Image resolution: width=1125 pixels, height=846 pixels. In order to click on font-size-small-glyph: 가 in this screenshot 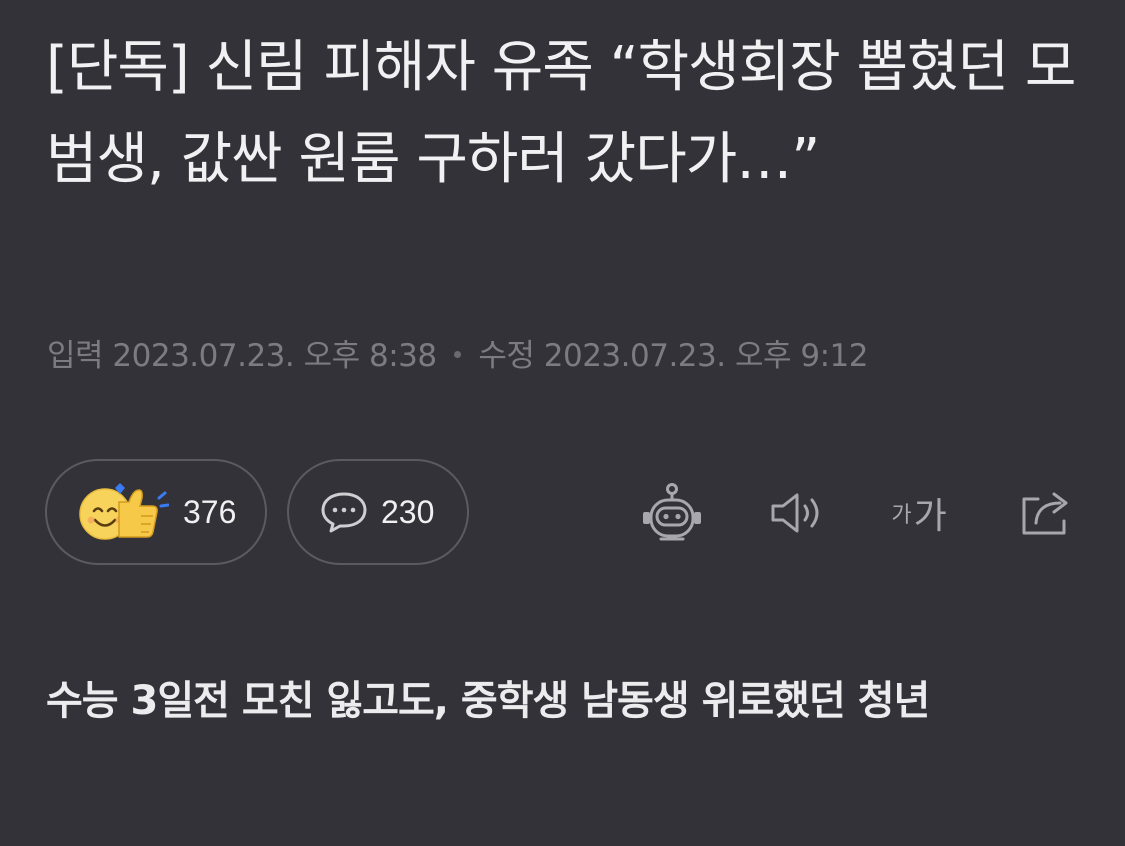, I will do `click(901, 515)`.